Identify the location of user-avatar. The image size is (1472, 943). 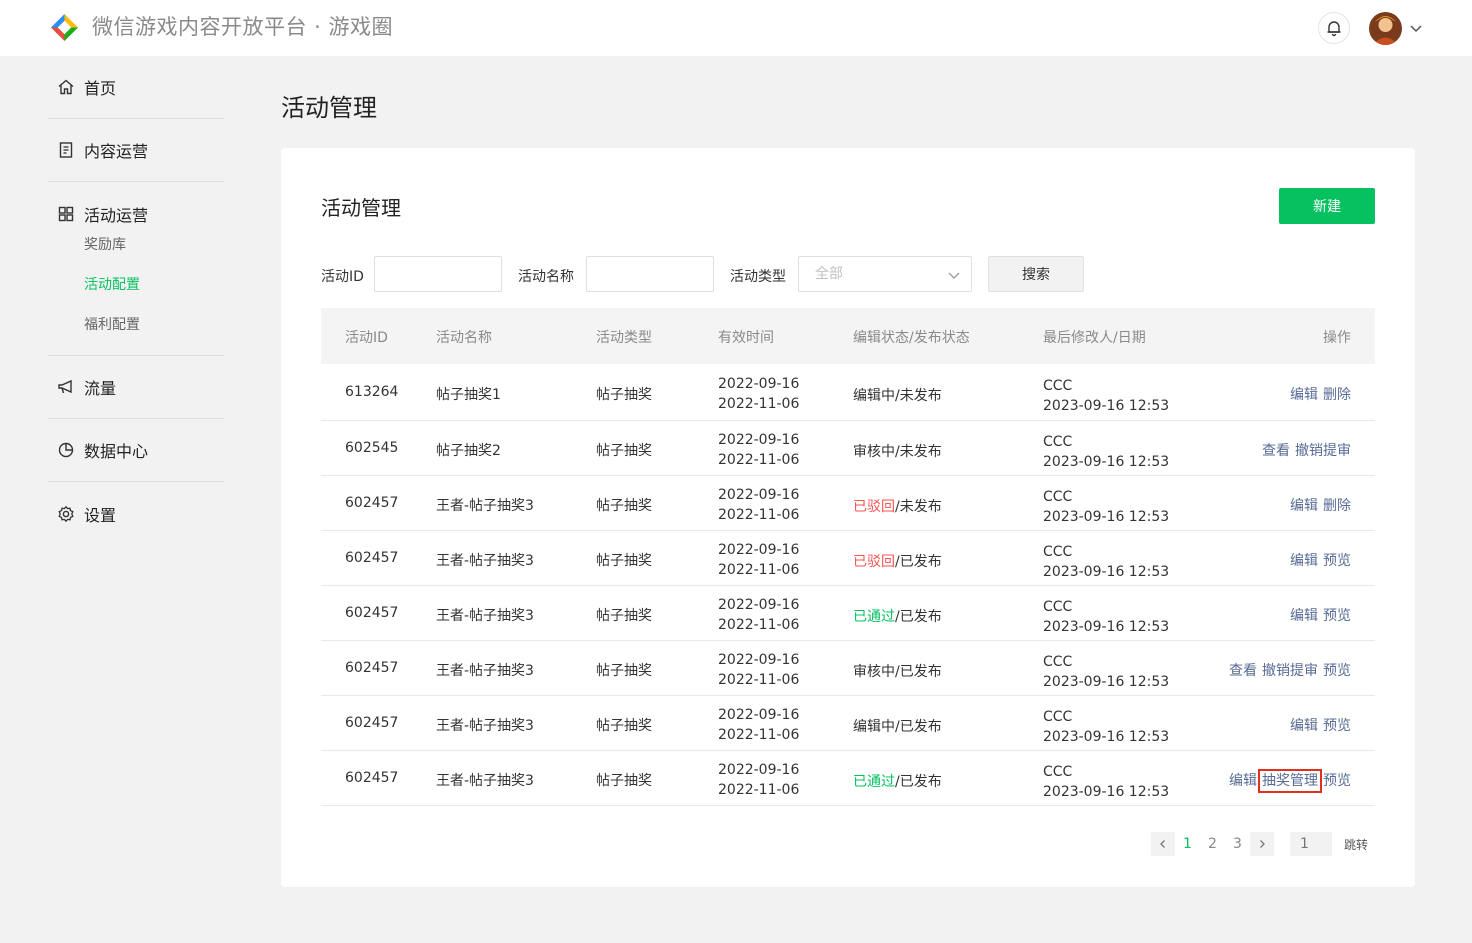
(1385, 28).